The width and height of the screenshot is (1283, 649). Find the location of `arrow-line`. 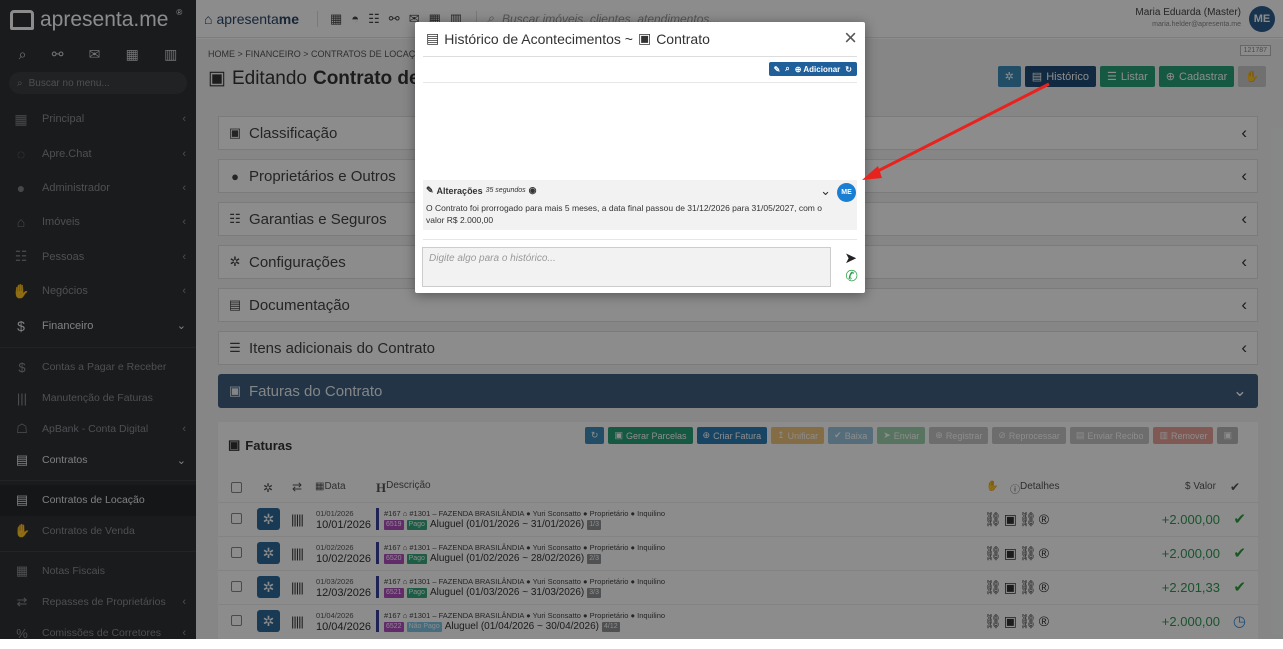

arrow-line is located at coordinates (959, 129).